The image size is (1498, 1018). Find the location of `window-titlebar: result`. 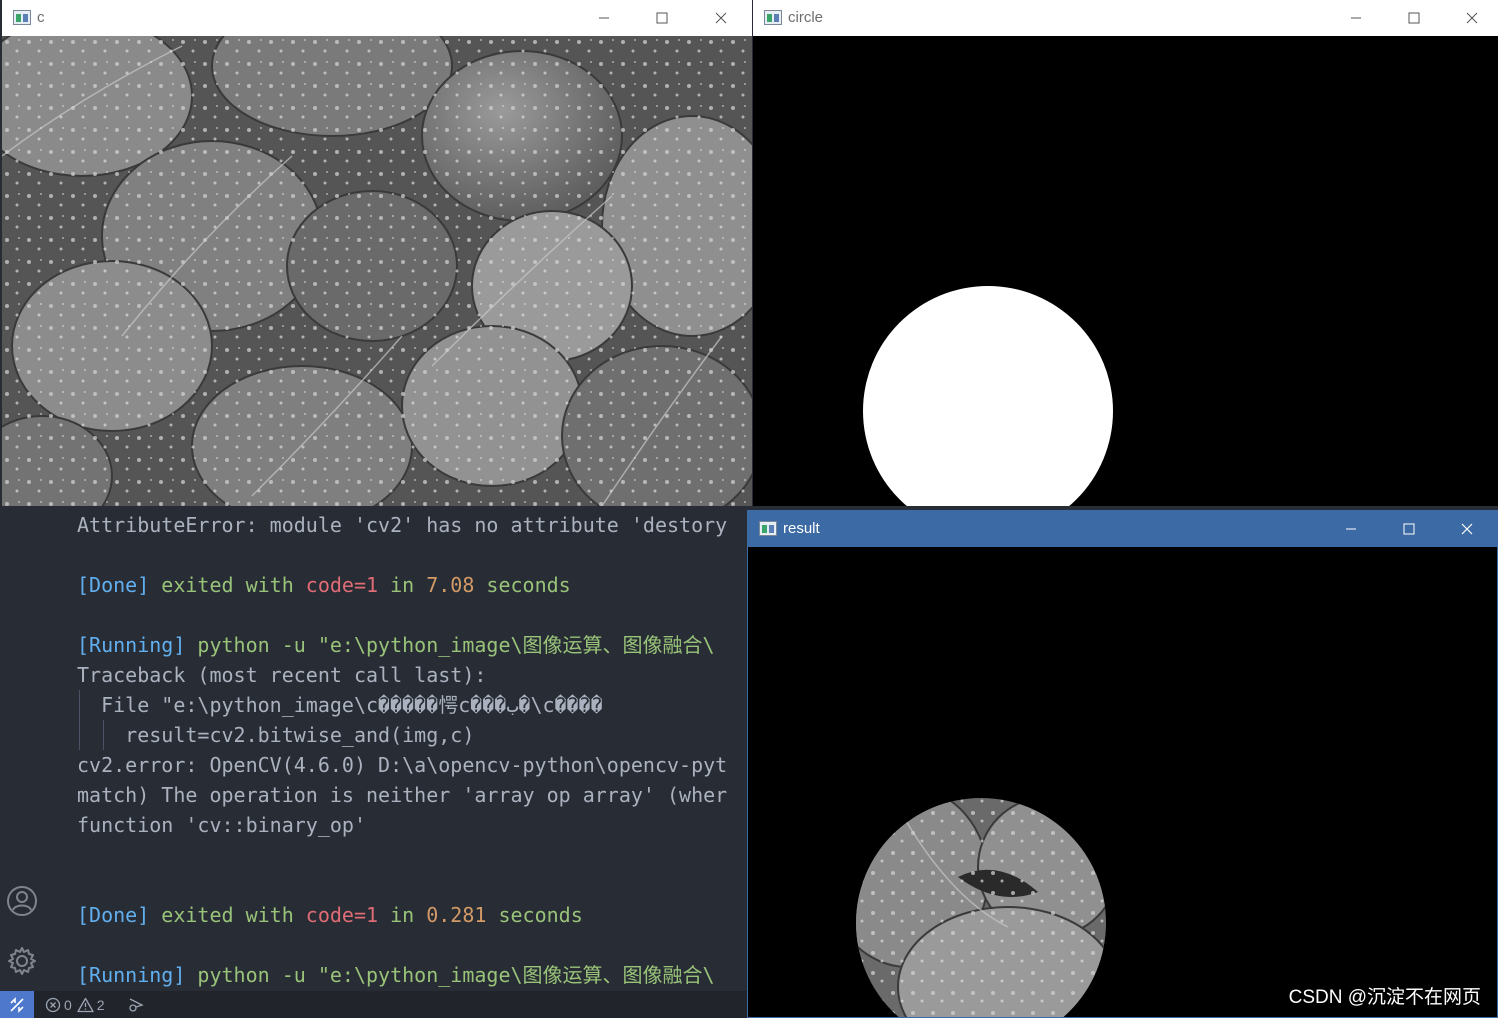

window-titlebar: result is located at coordinates (1122, 529).